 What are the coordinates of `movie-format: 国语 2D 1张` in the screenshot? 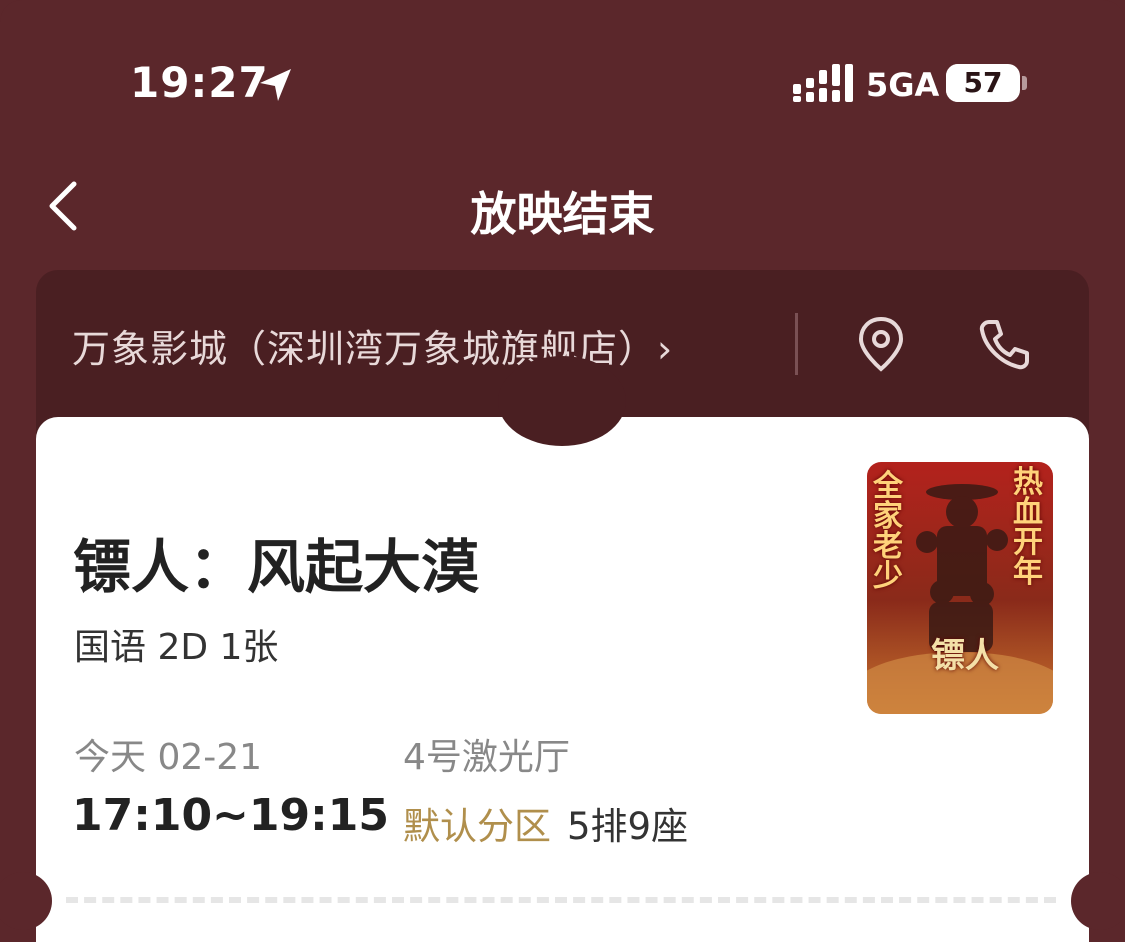 It's located at (176, 647).